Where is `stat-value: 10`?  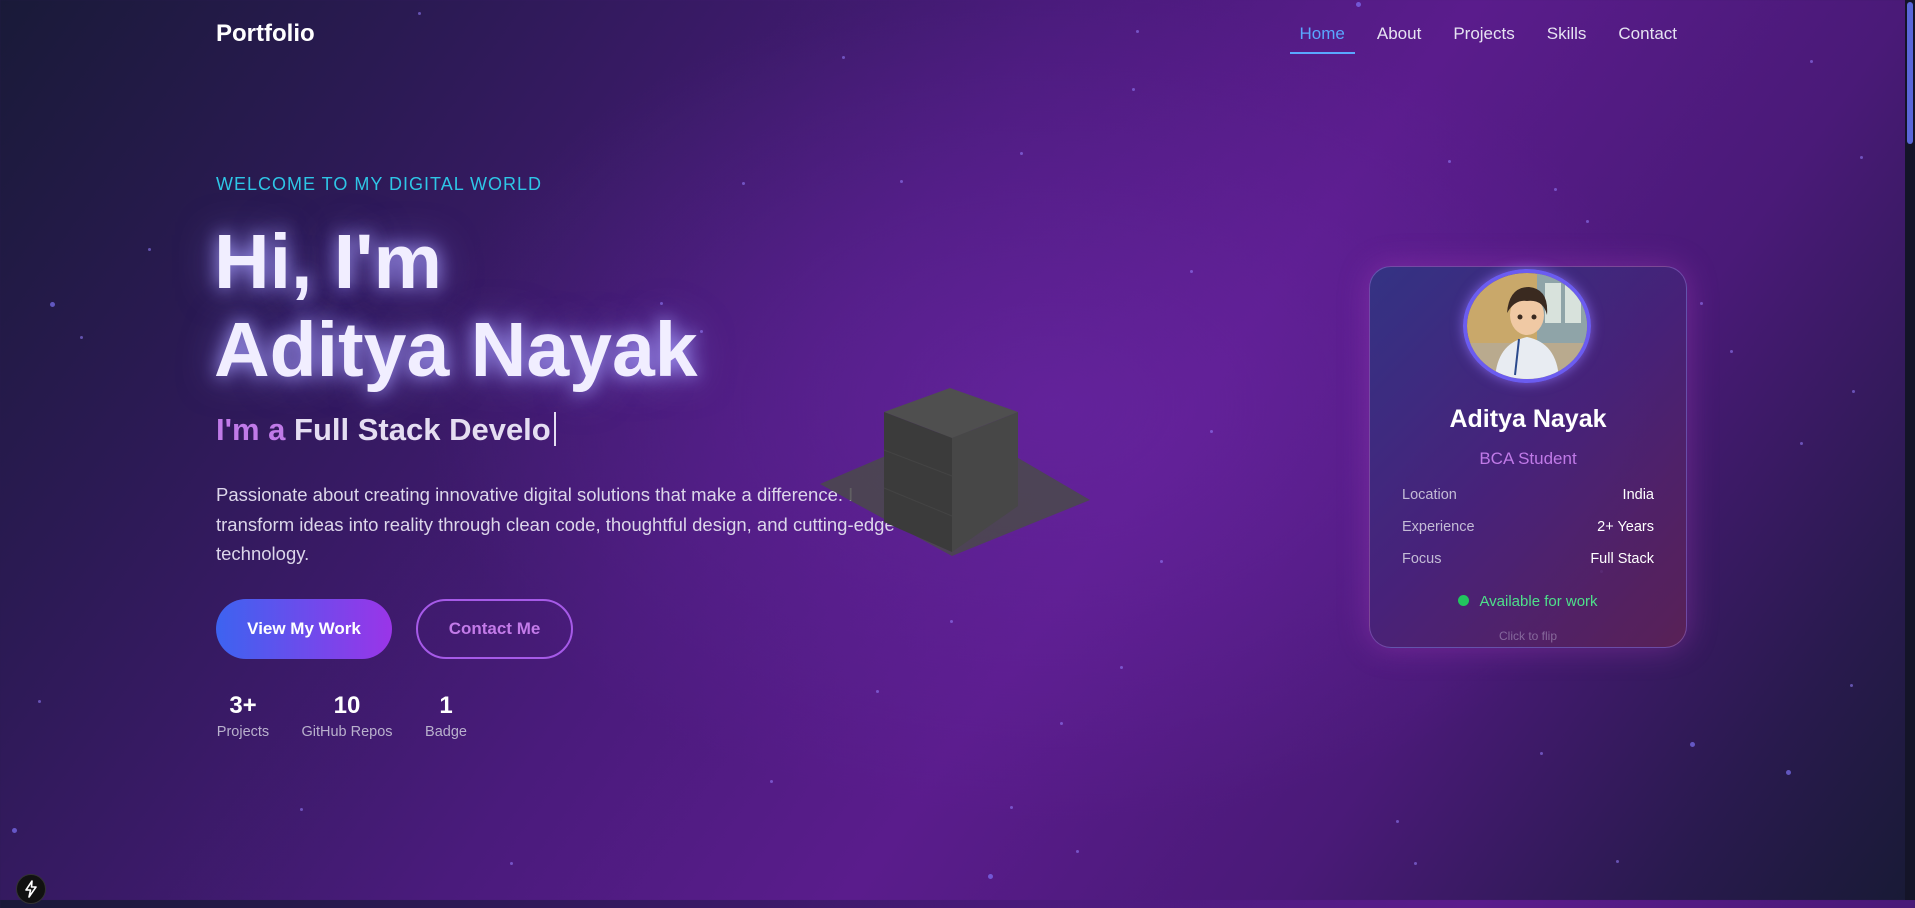
stat-value: 10 is located at coordinates (347, 705).